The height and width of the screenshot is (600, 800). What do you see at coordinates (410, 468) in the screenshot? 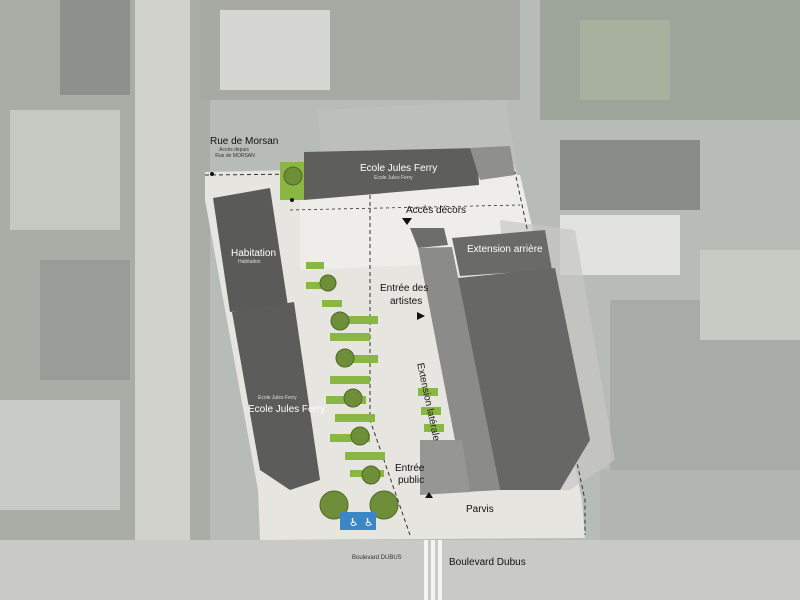
I see `label-entree-public-1: Entrée` at bounding box center [410, 468].